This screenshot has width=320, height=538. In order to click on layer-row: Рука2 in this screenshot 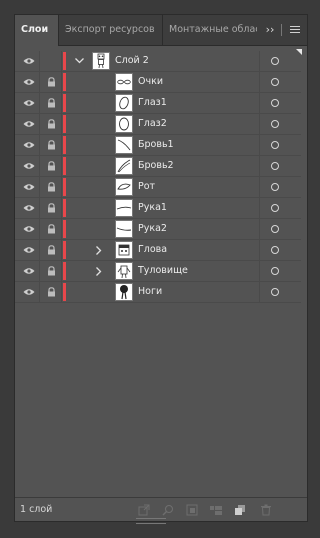, I will do `click(158, 229)`.